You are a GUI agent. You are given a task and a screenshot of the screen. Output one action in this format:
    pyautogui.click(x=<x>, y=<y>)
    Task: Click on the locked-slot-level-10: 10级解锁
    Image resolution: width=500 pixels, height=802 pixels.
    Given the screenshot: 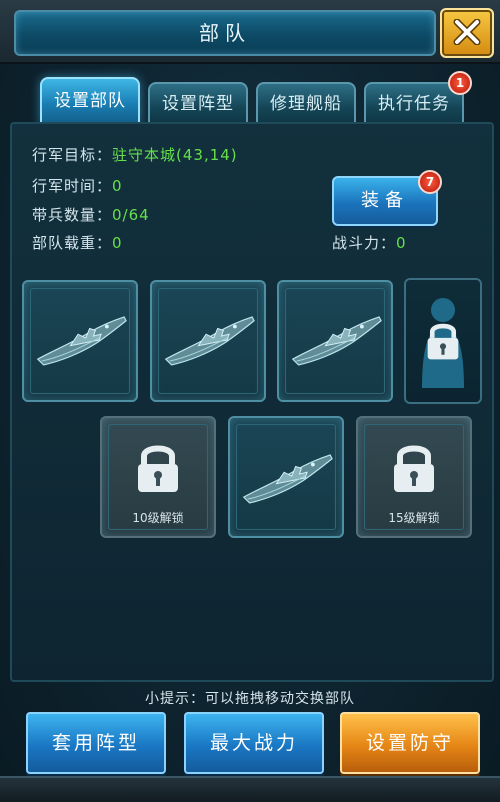 What is the action you would take?
    pyautogui.click(x=158, y=477)
    